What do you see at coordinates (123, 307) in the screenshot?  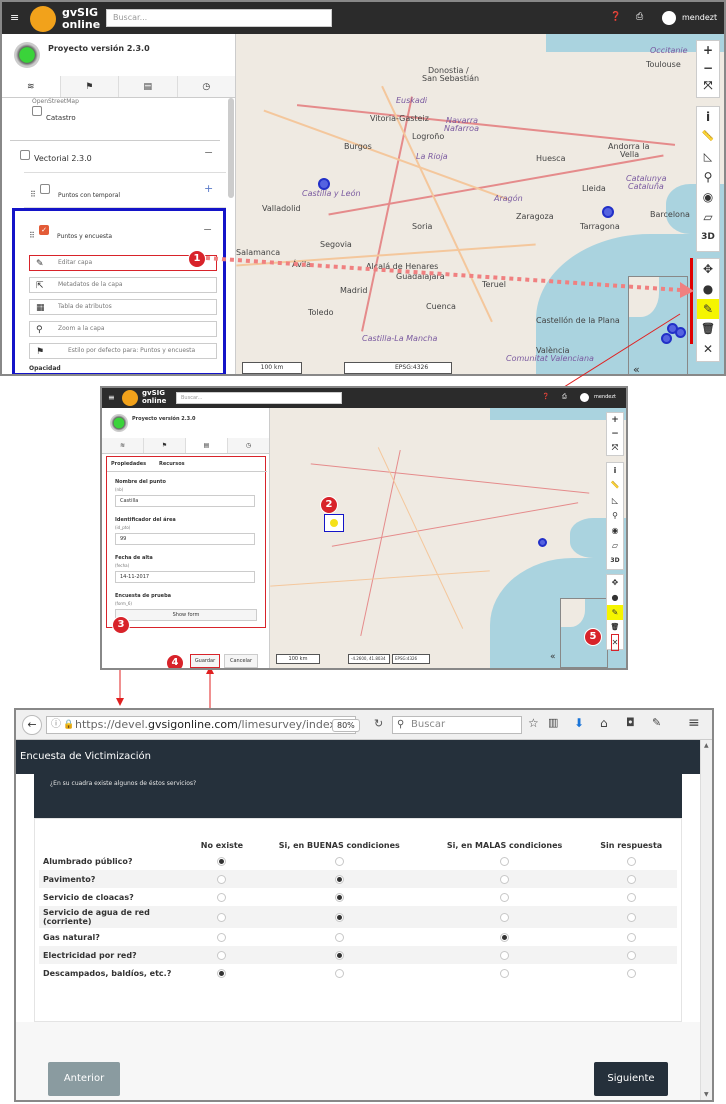 I see `attribute-table-row: ▦ Tabla de atributos` at bounding box center [123, 307].